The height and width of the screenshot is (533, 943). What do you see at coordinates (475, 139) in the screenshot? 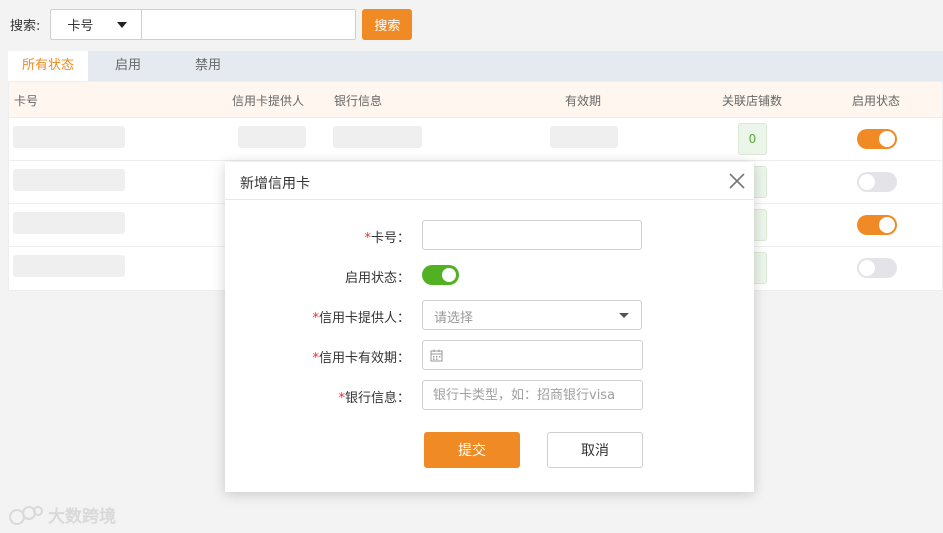
I see `table-row: 0` at bounding box center [475, 139].